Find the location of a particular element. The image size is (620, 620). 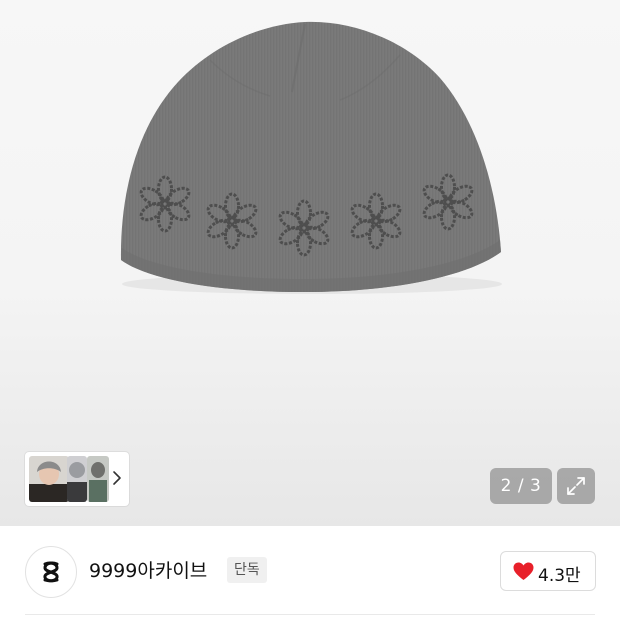

expand-button is located at coordinates (576, 486).